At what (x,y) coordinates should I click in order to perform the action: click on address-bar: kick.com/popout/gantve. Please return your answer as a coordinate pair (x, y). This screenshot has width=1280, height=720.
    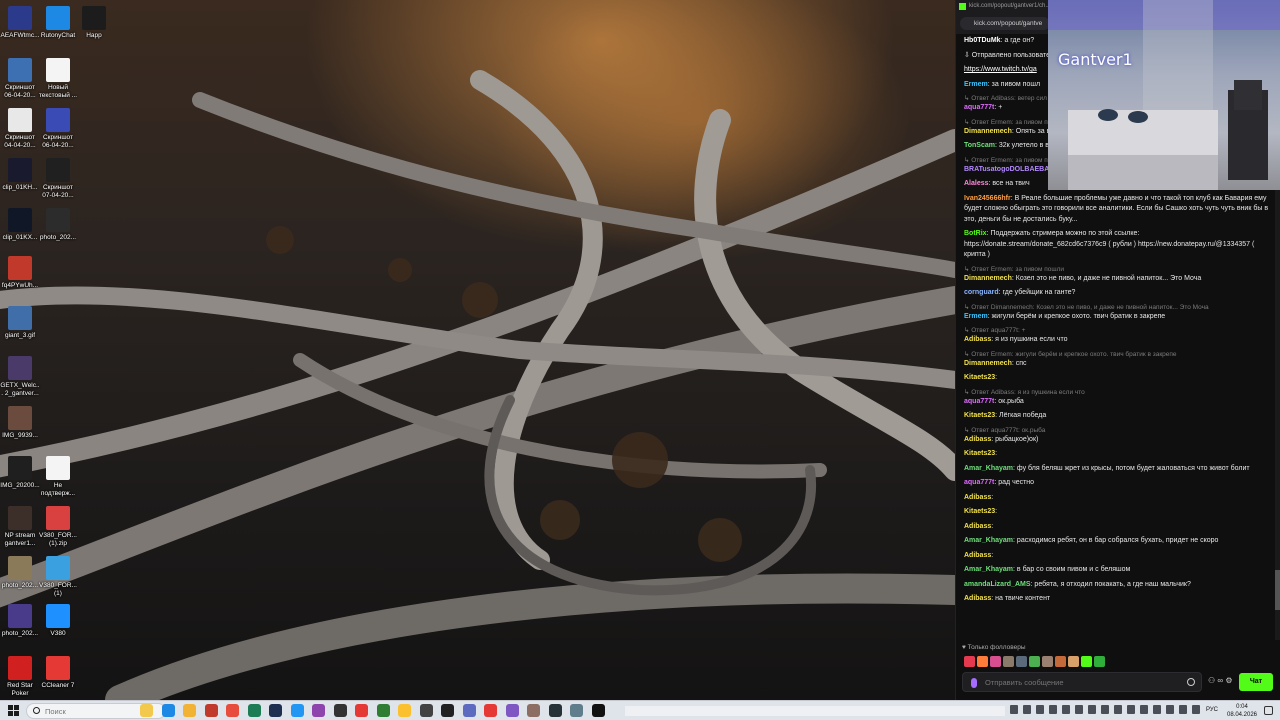
    Looking at the image, I should click on (1005, 23).